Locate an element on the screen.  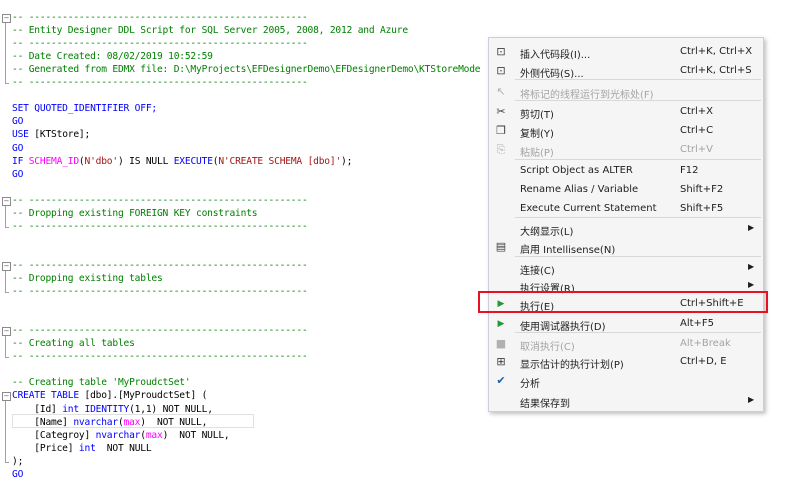
menu-item: Script Object as ALTER F12 is located at coordinates (626, 171).